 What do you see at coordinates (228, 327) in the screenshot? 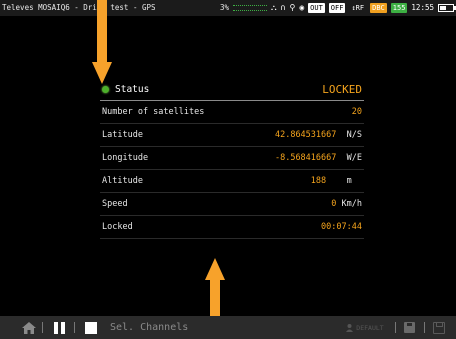
I see `bottom-toolbar: Sel. Channels DEFAULT` at bounding box center [228, 327].